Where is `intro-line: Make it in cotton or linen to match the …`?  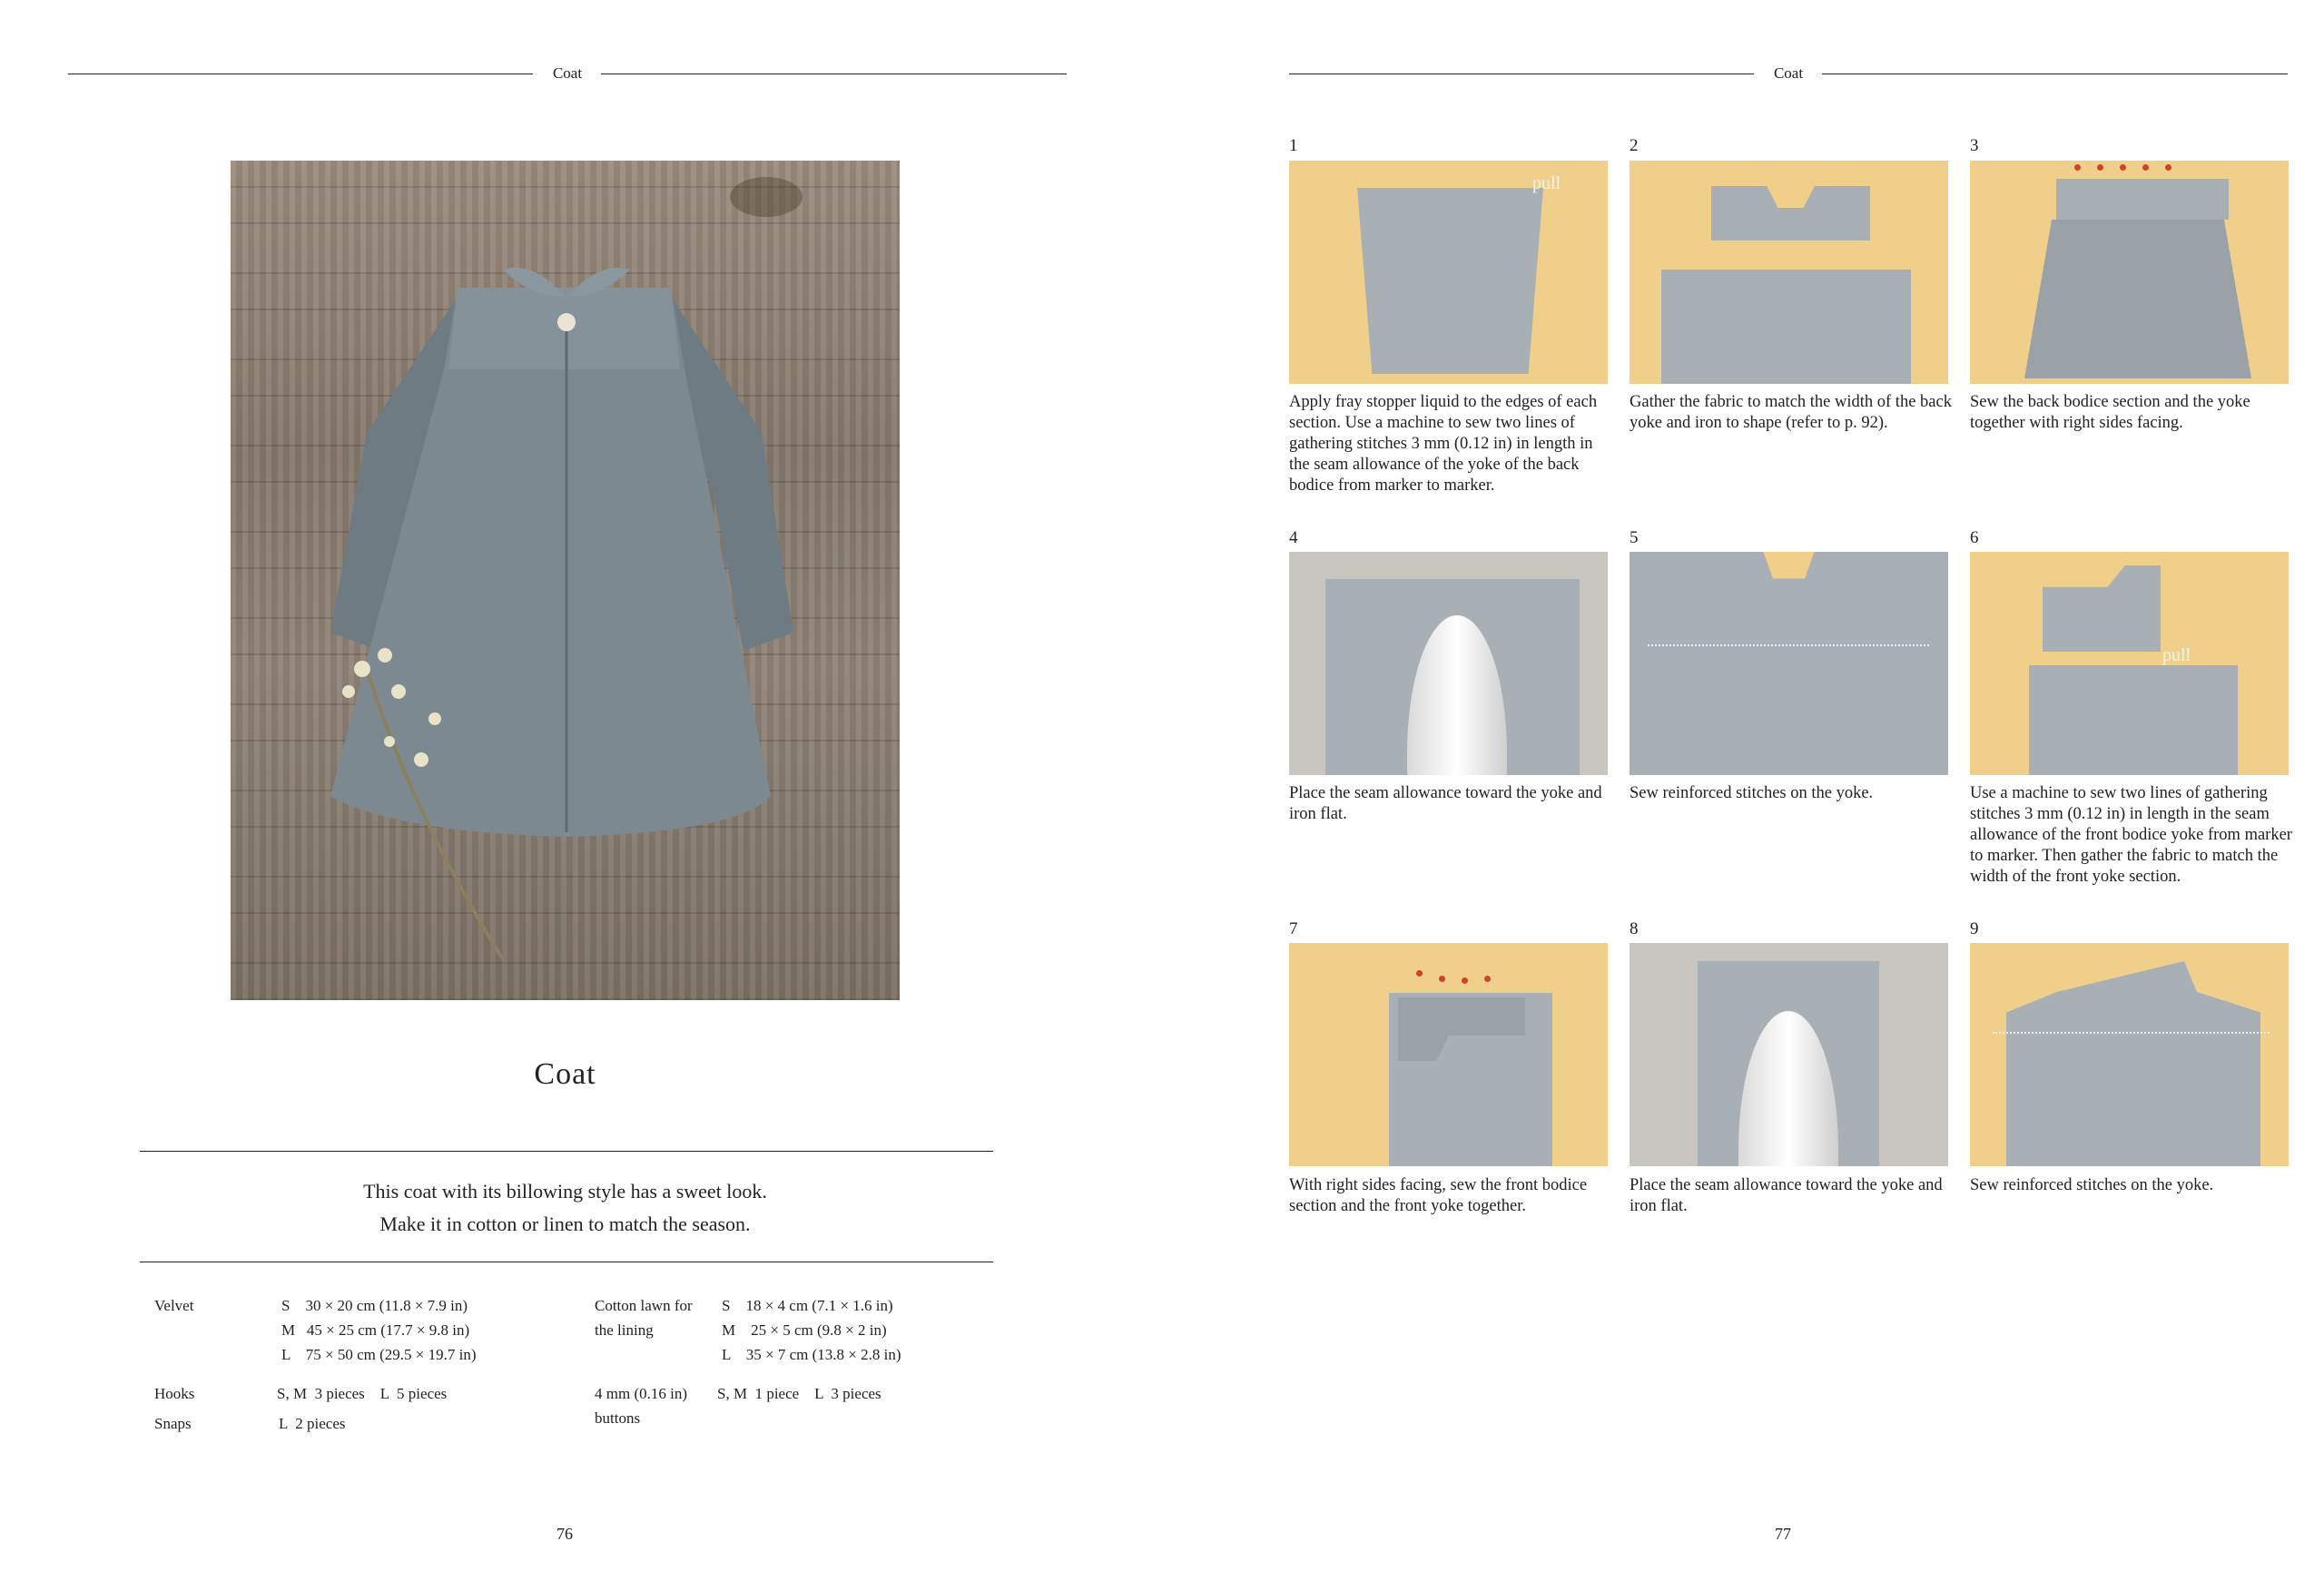 intro-line: Make it in cotton or linen to match the … is located at coordinates (565, 1224).